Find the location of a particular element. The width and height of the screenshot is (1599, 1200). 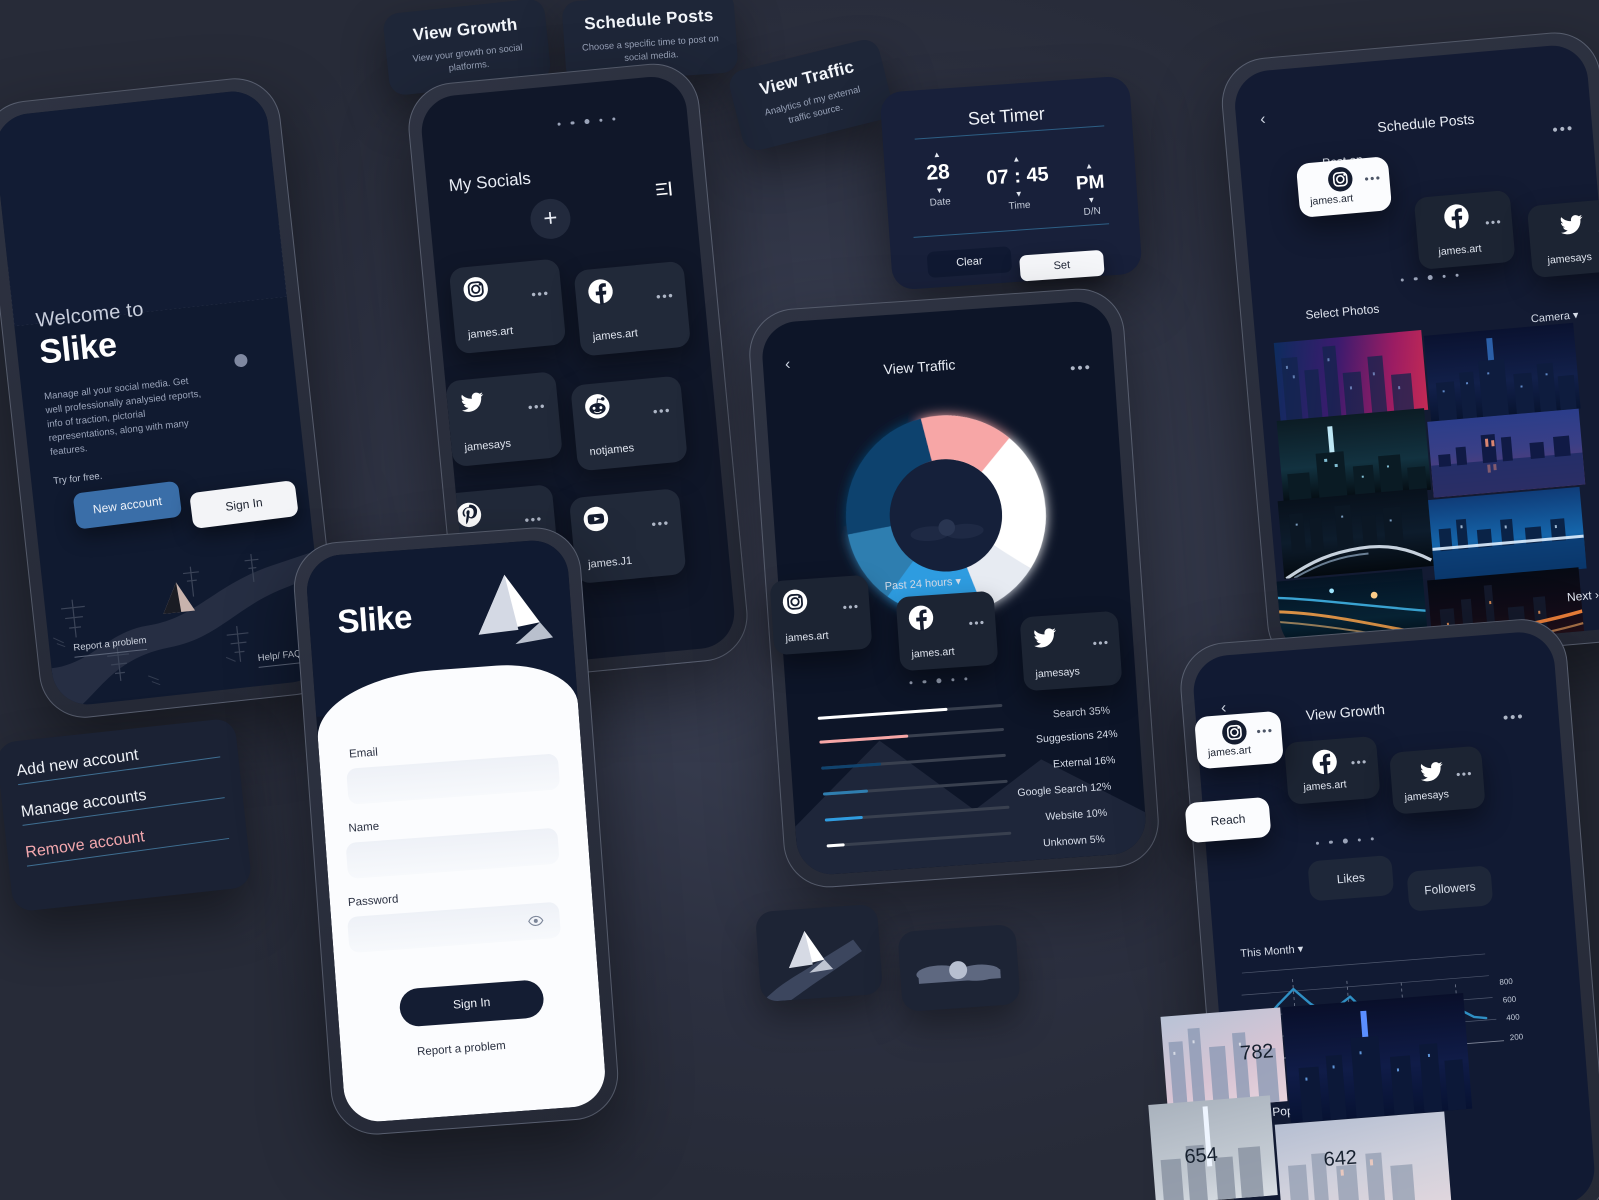

schedule-account-chip-twitter: ••• jamesays is located at coordinates (1562, 238).